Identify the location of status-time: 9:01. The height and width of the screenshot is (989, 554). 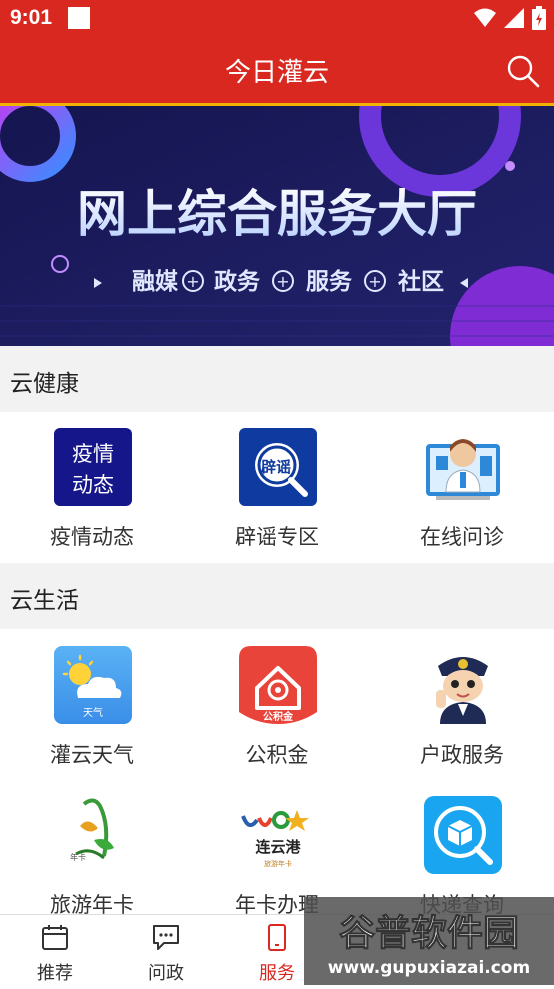
(31, 17).